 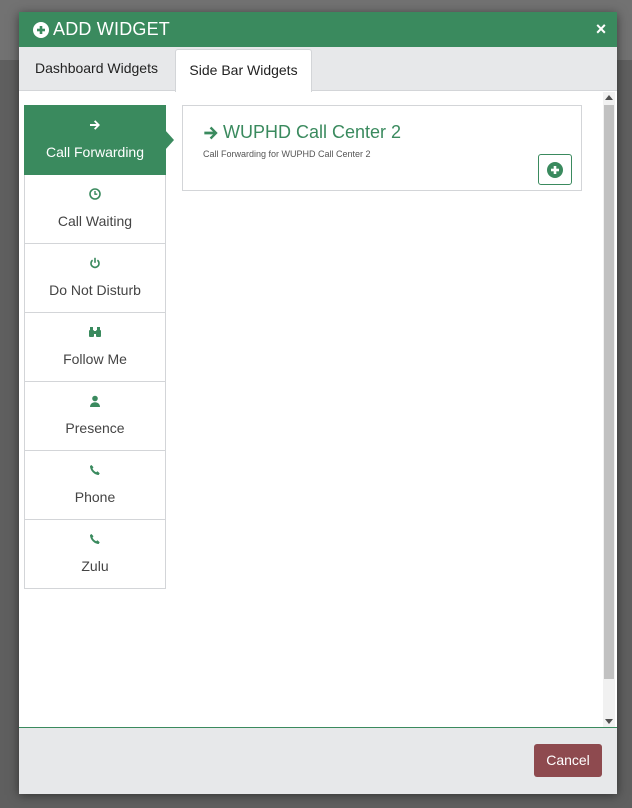 I want to click on scroll-up-arrow-icon, so click(x=609, y=97).